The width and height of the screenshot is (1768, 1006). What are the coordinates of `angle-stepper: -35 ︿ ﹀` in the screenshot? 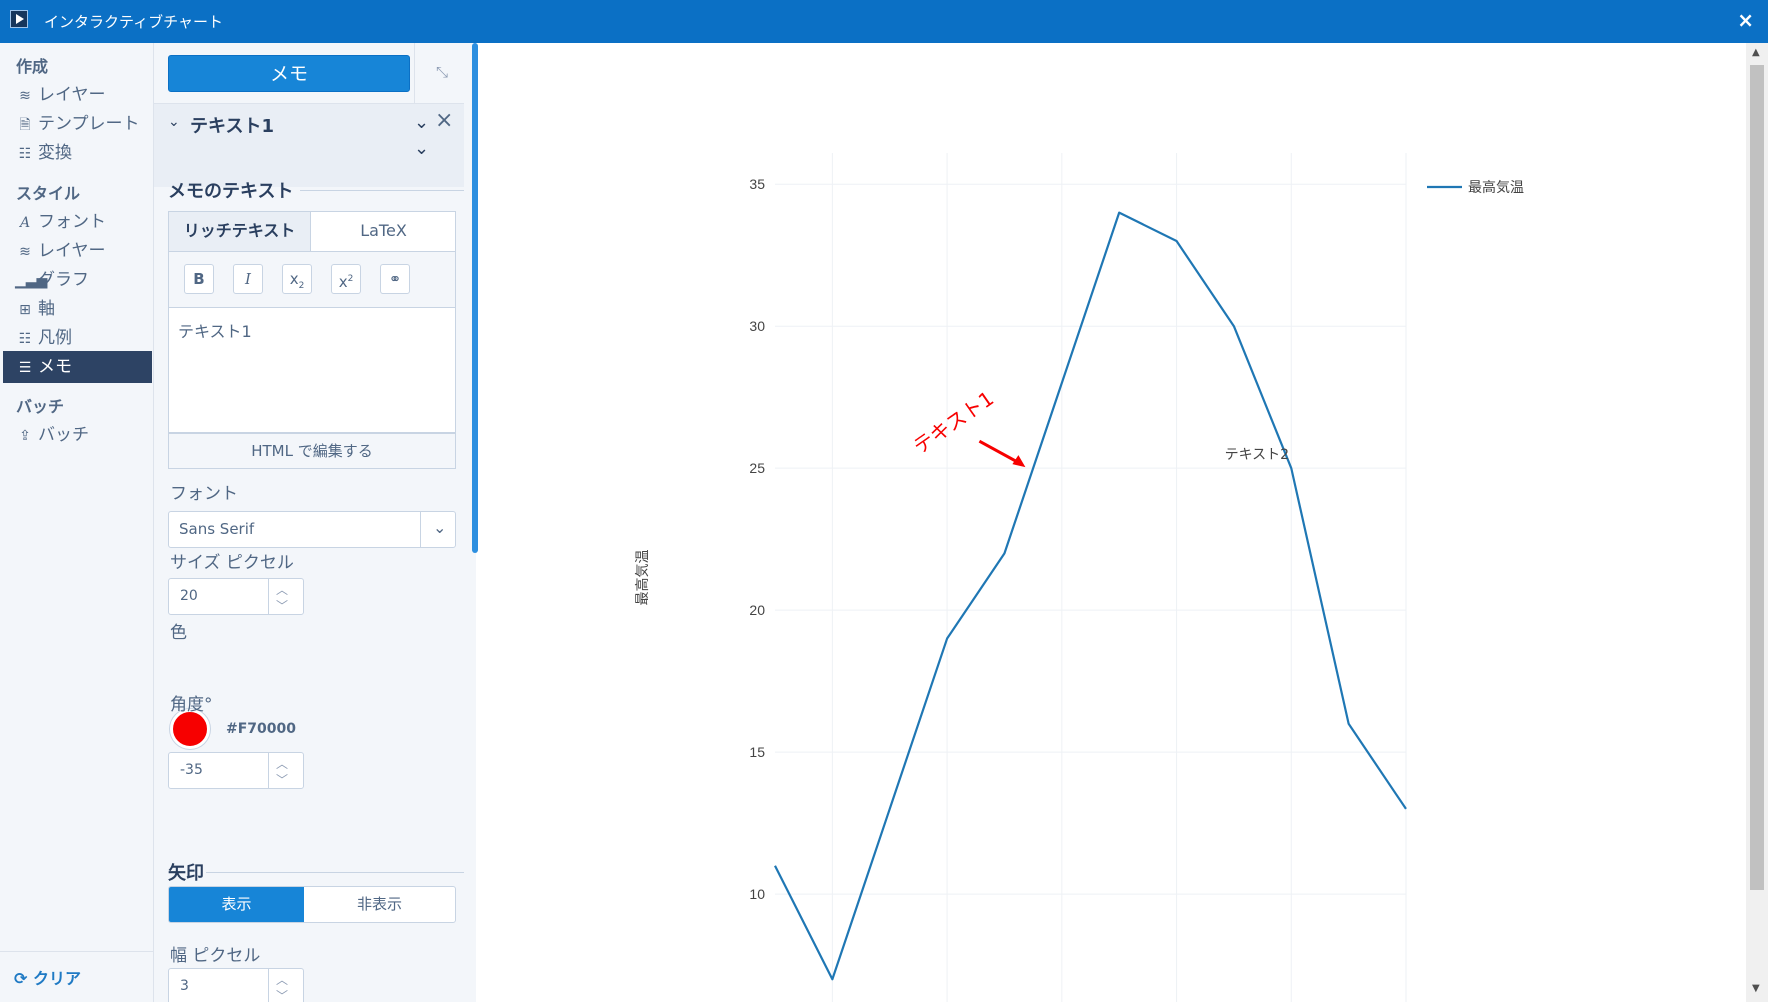 It's located at (236, 770).